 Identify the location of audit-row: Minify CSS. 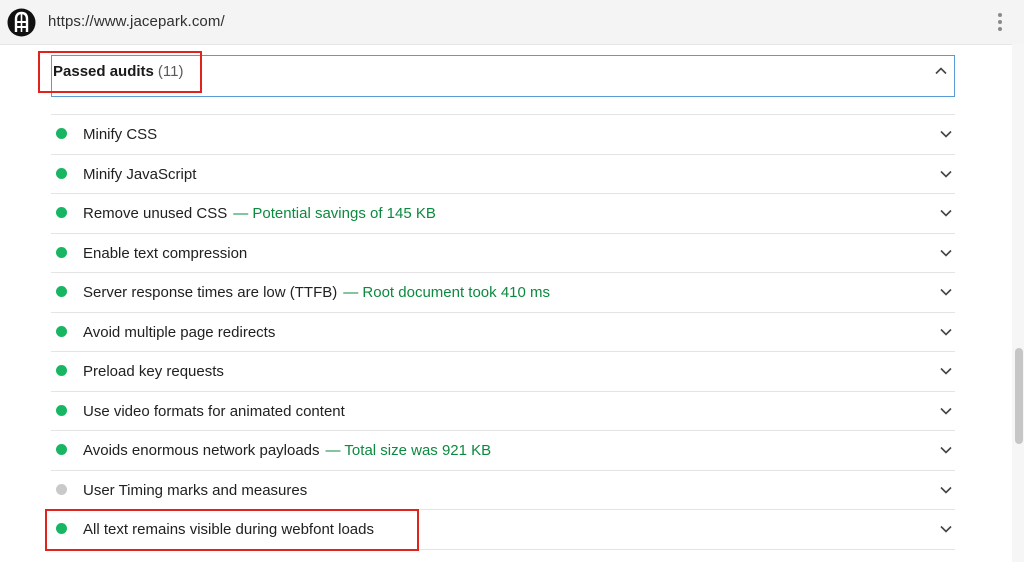
(503, 135).